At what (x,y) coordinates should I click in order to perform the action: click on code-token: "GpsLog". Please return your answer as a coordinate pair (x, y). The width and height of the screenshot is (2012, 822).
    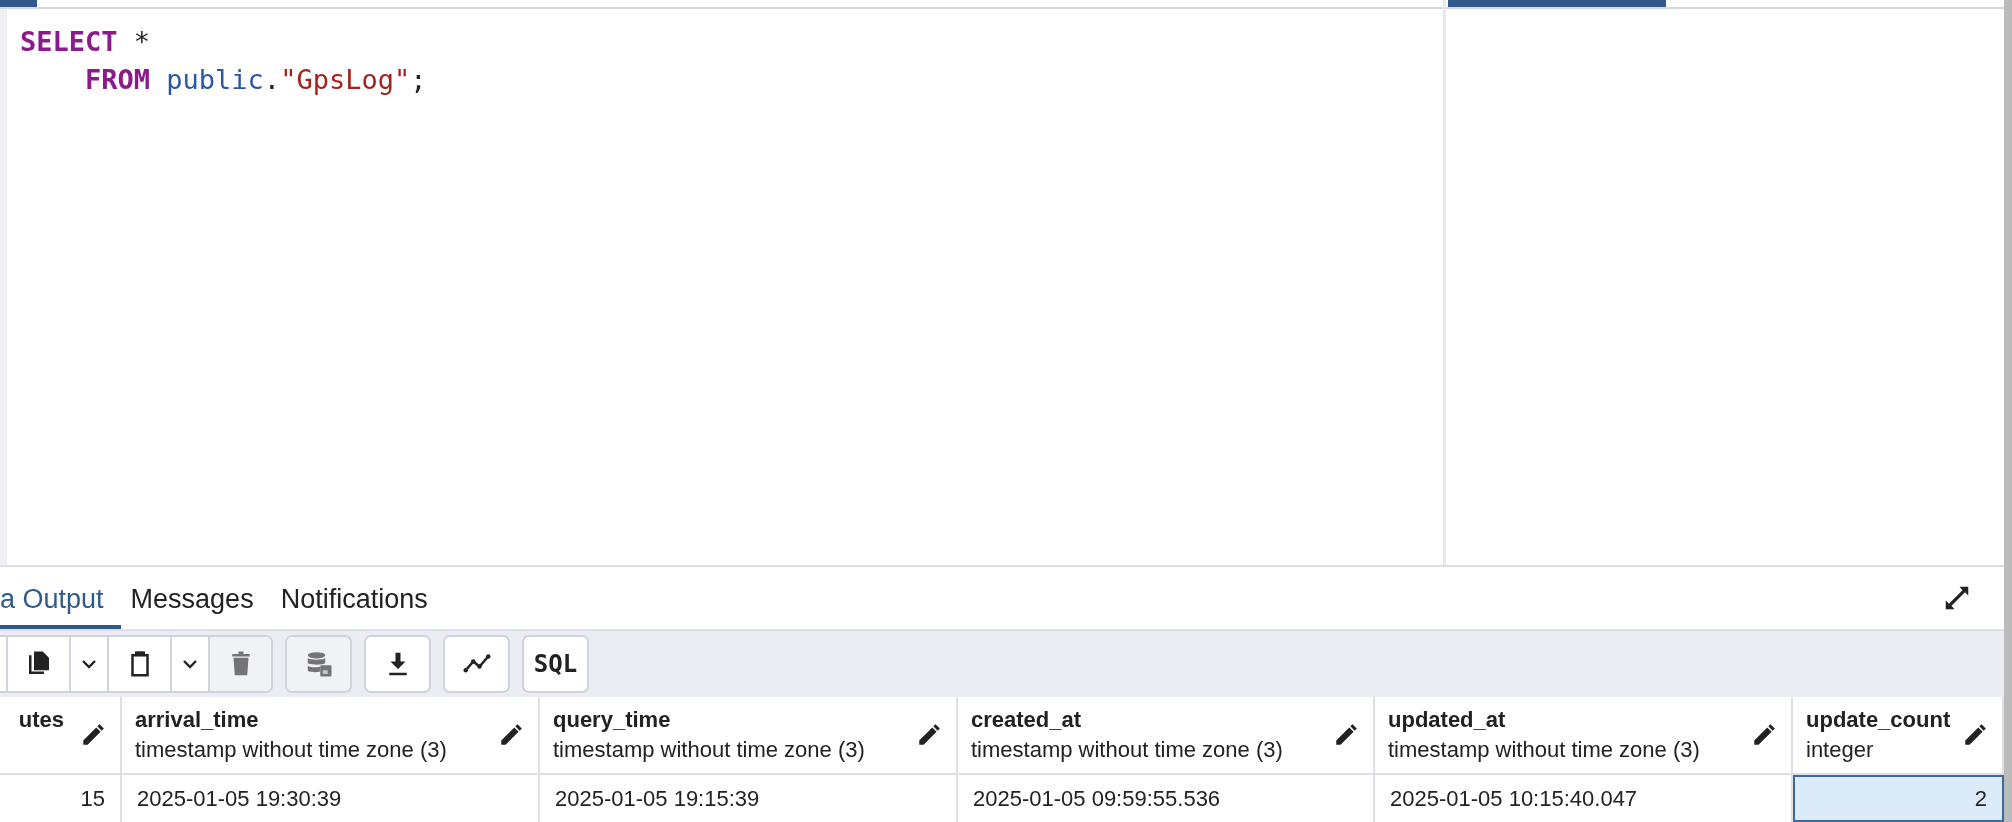
    Looking at the image, I should click on (345, 79).